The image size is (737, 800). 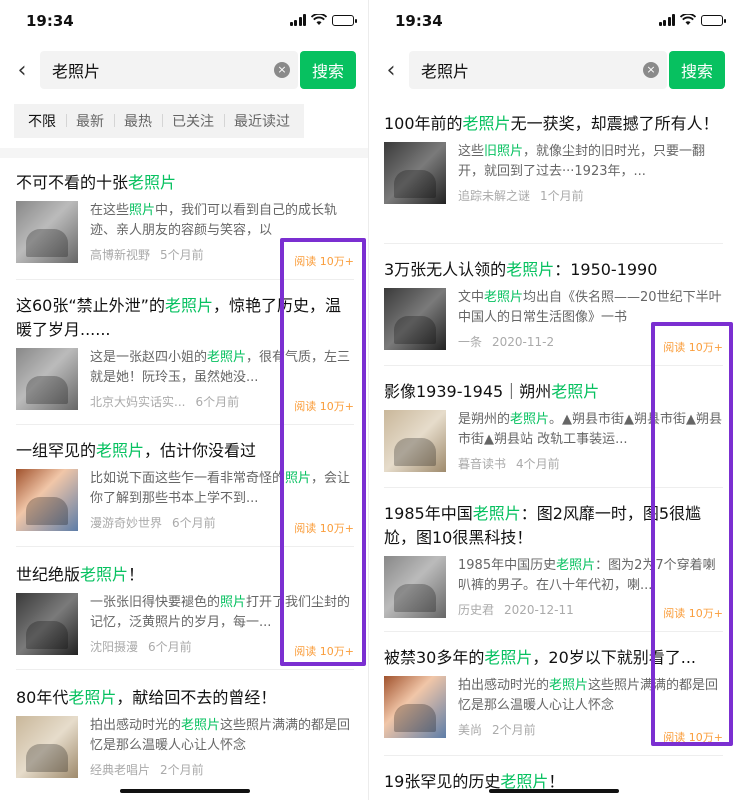 What do you see at coordinates (114, 647) in the screenshot?
I see `article-source: 沈阳摄漫` at bounding box center [114, 647].